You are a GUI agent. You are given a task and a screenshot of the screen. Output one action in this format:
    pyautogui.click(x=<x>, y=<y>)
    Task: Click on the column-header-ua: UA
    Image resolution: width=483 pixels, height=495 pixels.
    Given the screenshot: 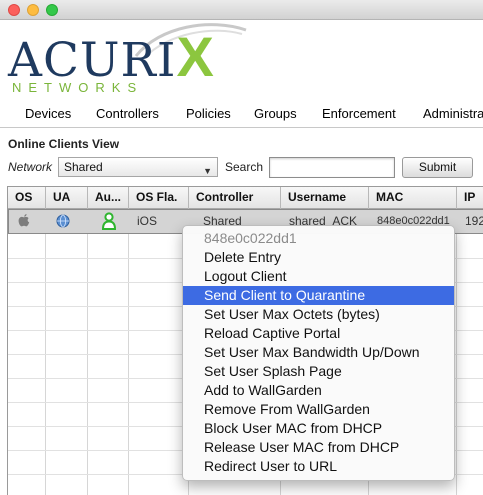 What is the action you would take?
    pyautogui.click(x=67, y=198)
    